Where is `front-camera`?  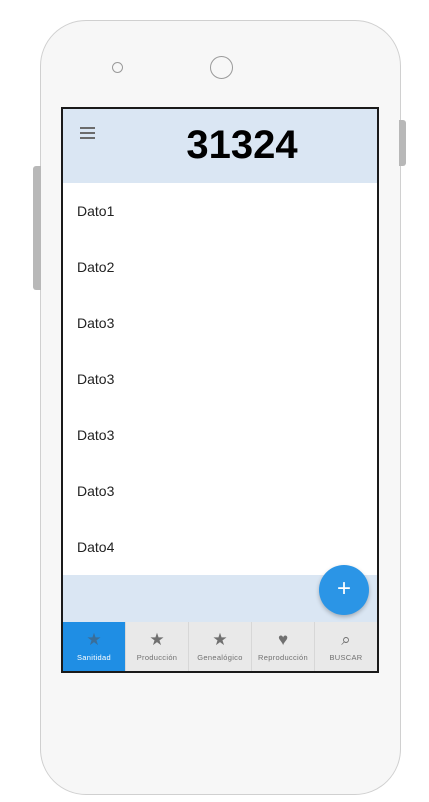
front-camera is located at coordinates (221, 67).